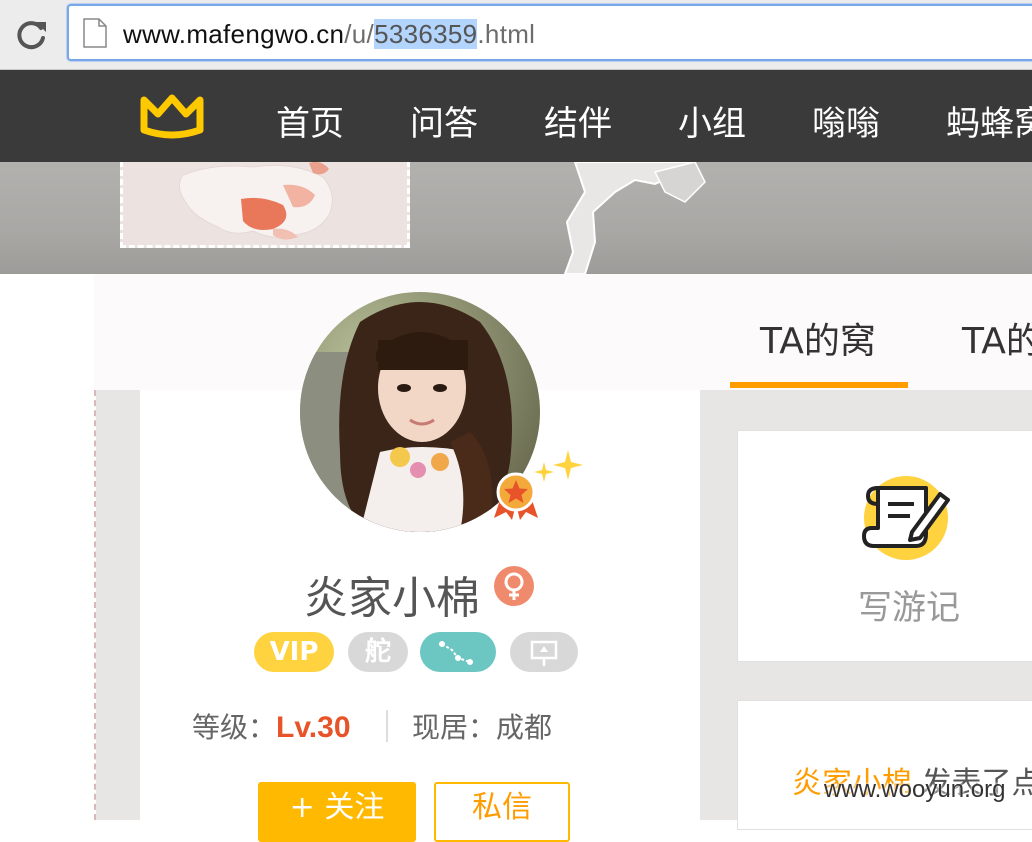  What do you see at coordinates (997, 338) in the screenshot?
I see `tab-ta-second: TA的` at bounding box center [997, 338].